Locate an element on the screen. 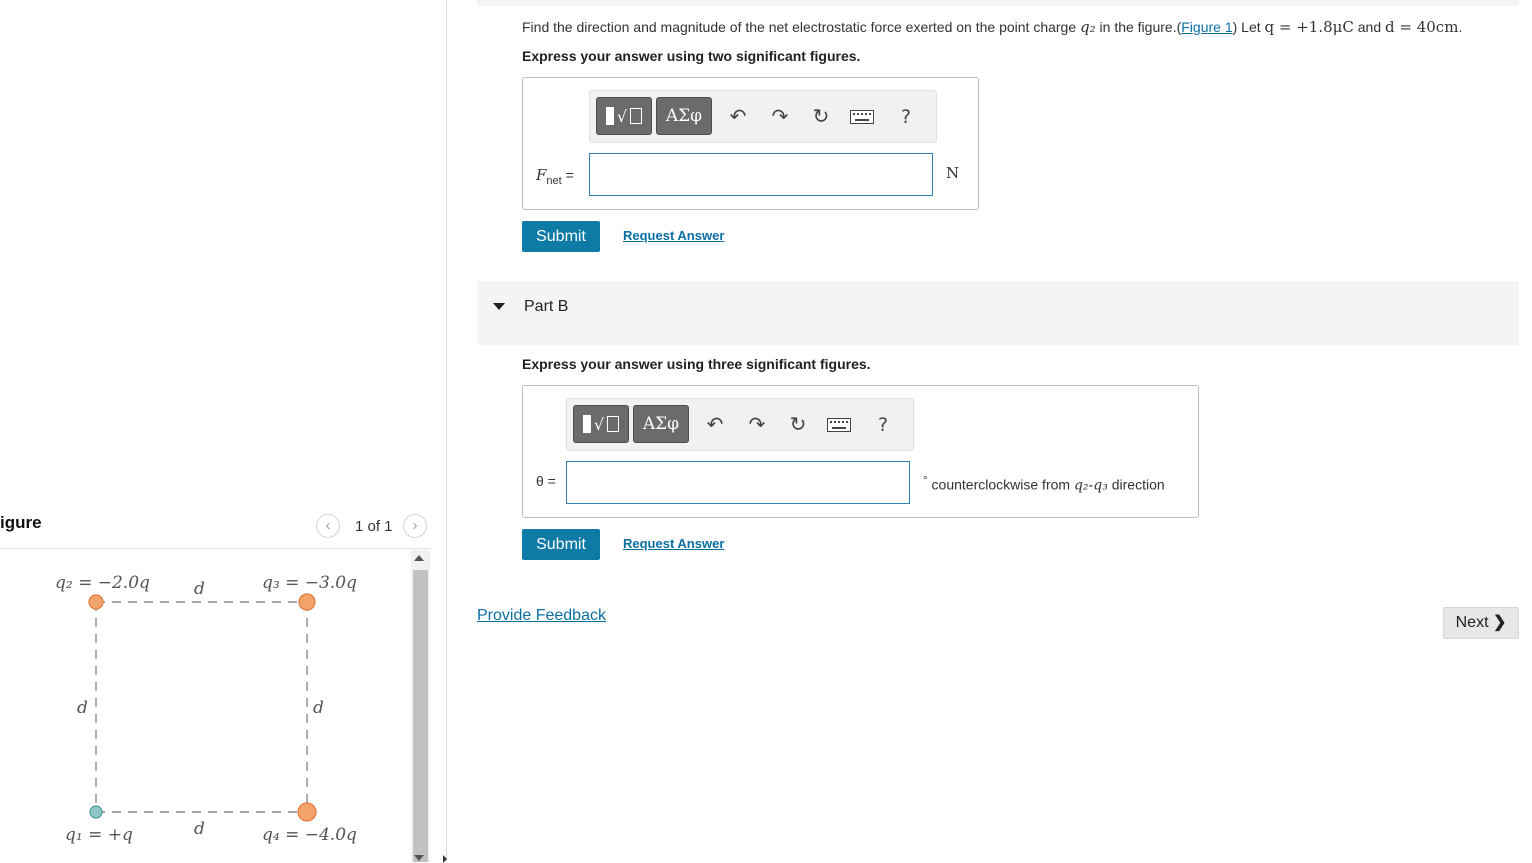 This screenshot has height=863, width=1532. fnet-input is located at coordinates (761, 174).